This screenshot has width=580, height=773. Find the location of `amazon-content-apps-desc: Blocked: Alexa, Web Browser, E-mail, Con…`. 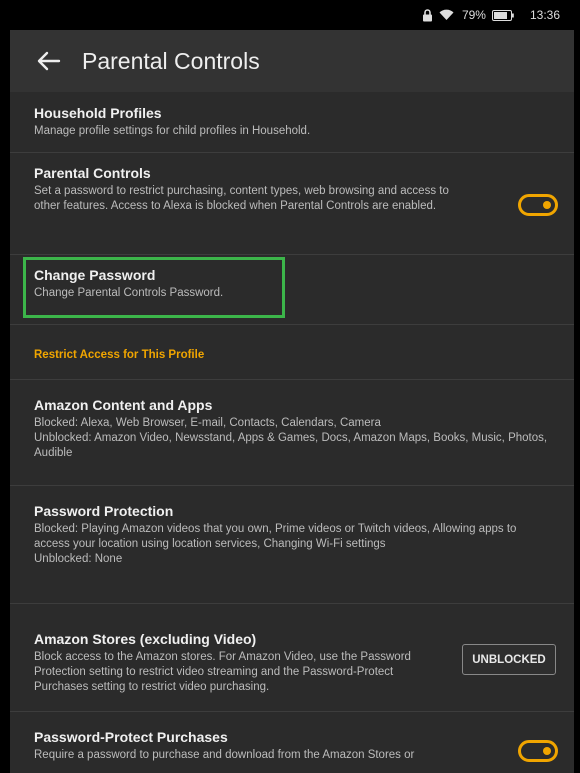

amazon-content-apps-desc: Blocked: Alexa, Web Browser, E-mail, Con… is located at coordinates (292, 438).